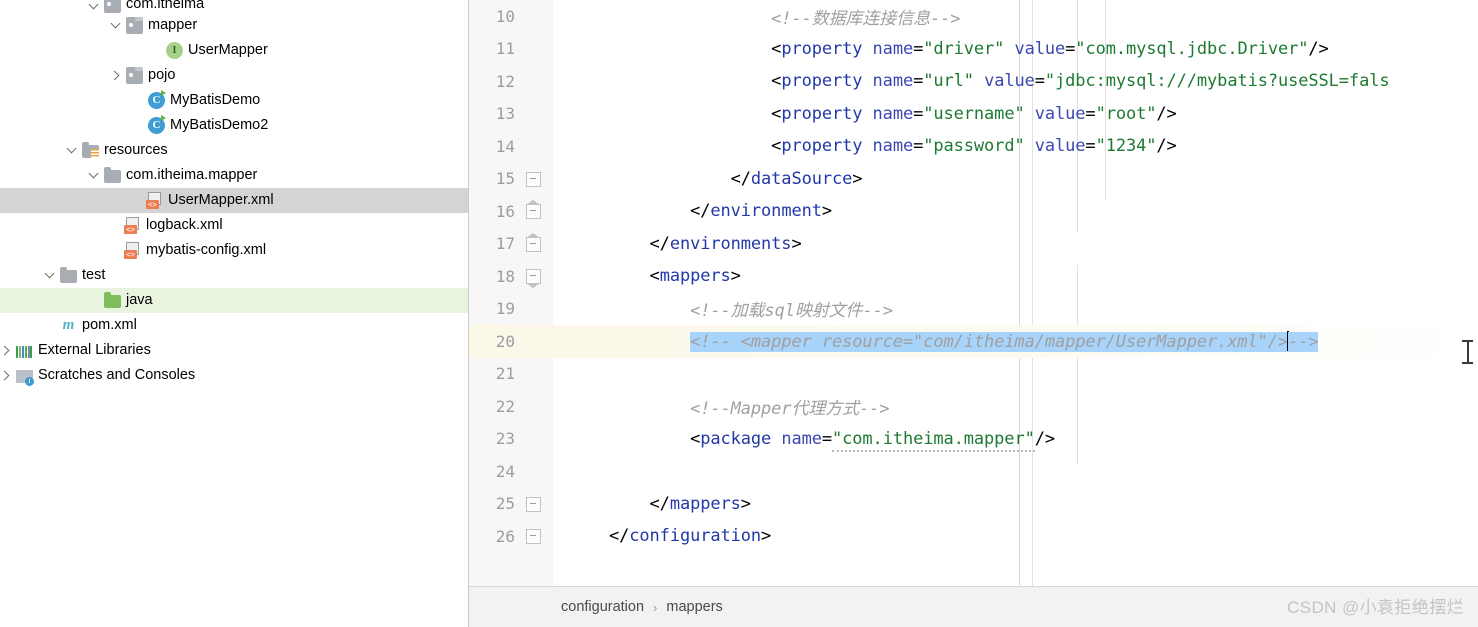 Image resolution: width=1478 pixels, height=627 pixels. I want to click on tree-item-resources: resources, so click(234, 150).